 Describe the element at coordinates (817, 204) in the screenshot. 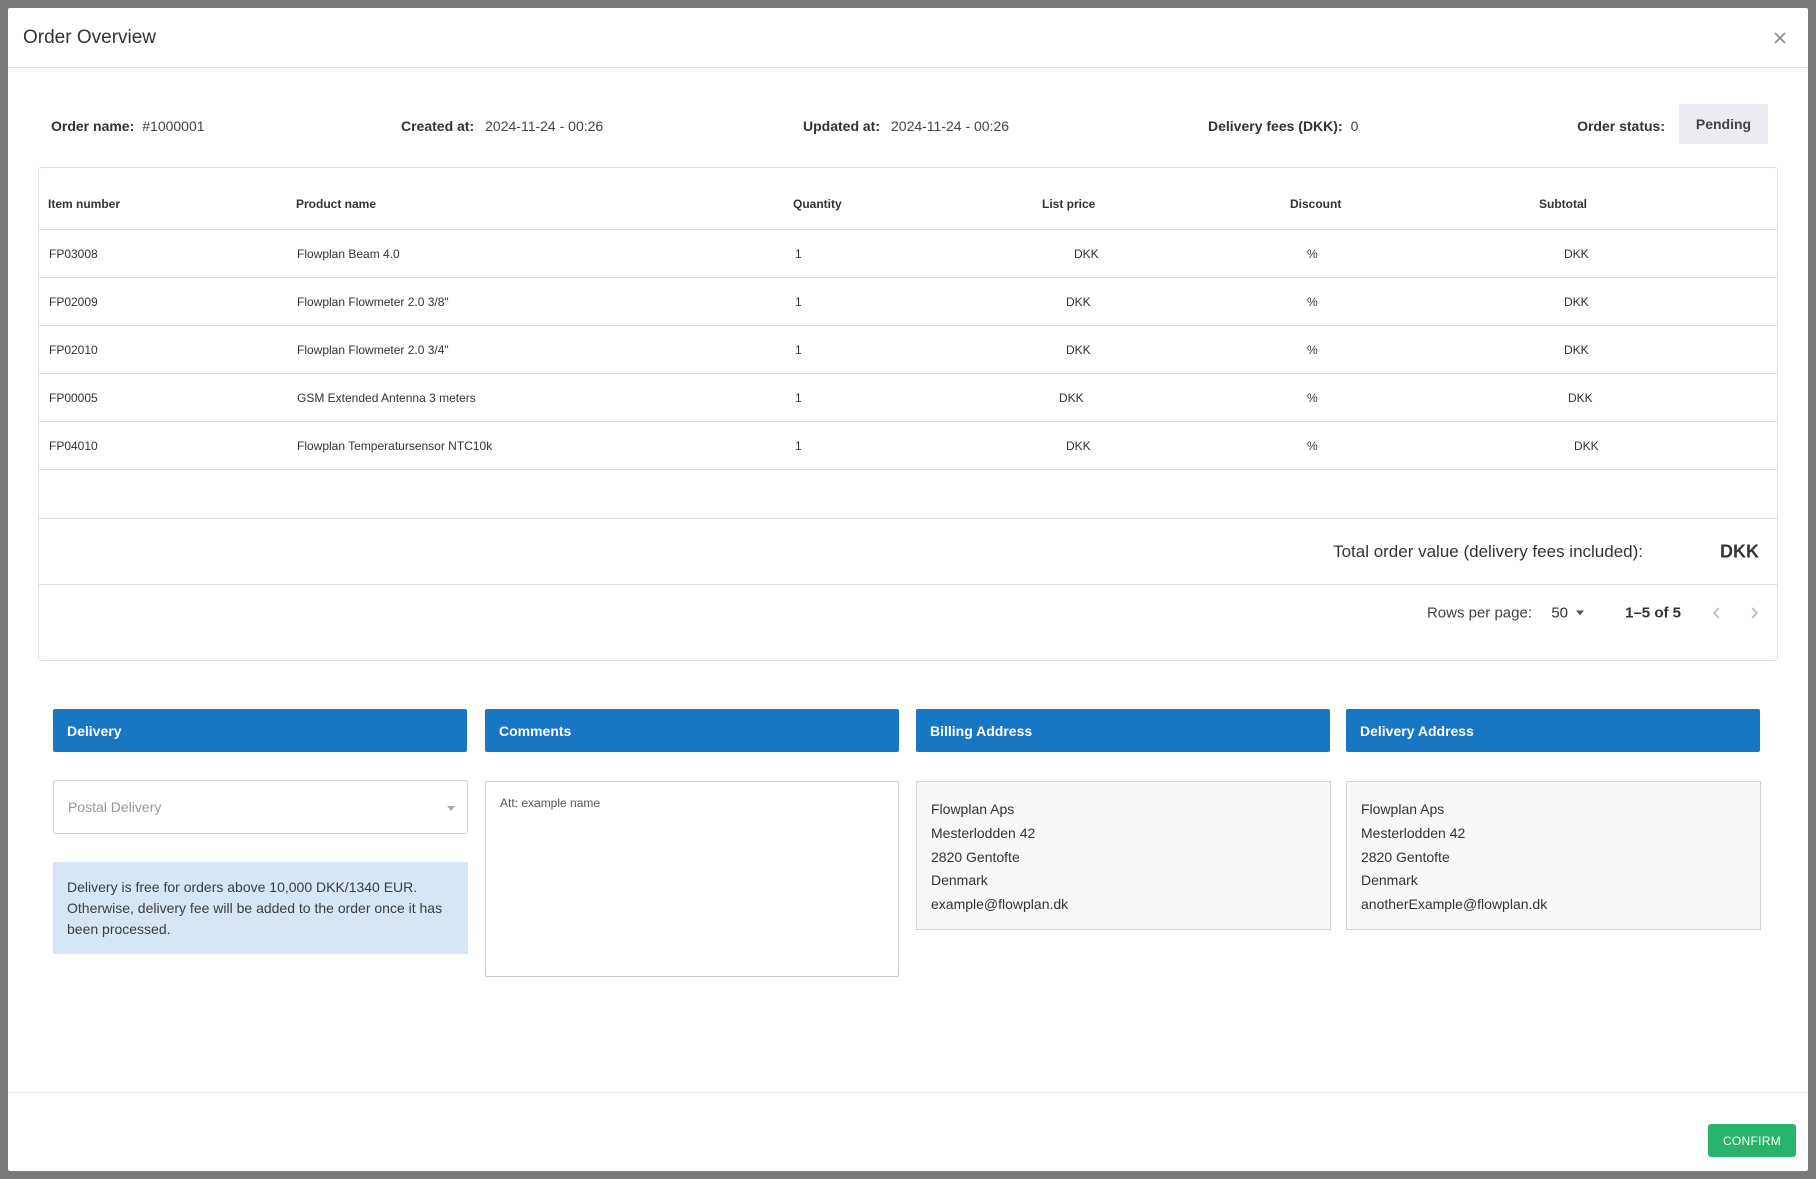

I see `col-header-quantity: Quantity` at that location.